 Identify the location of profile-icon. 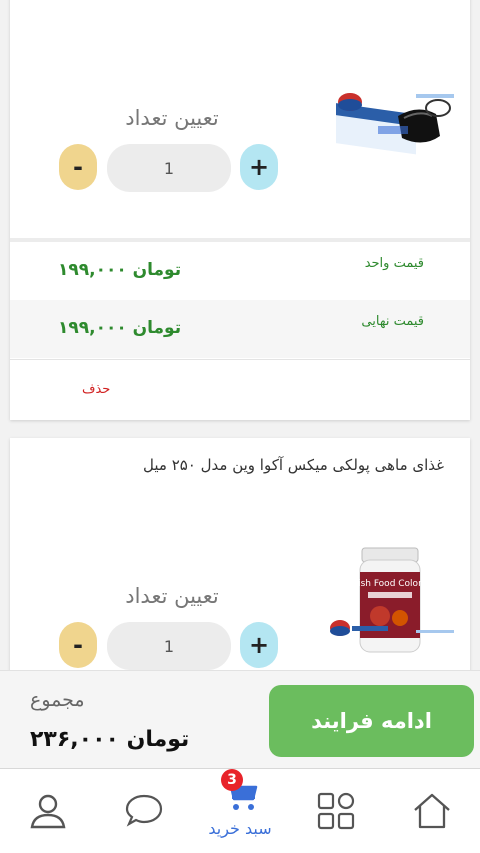
(48, 811).